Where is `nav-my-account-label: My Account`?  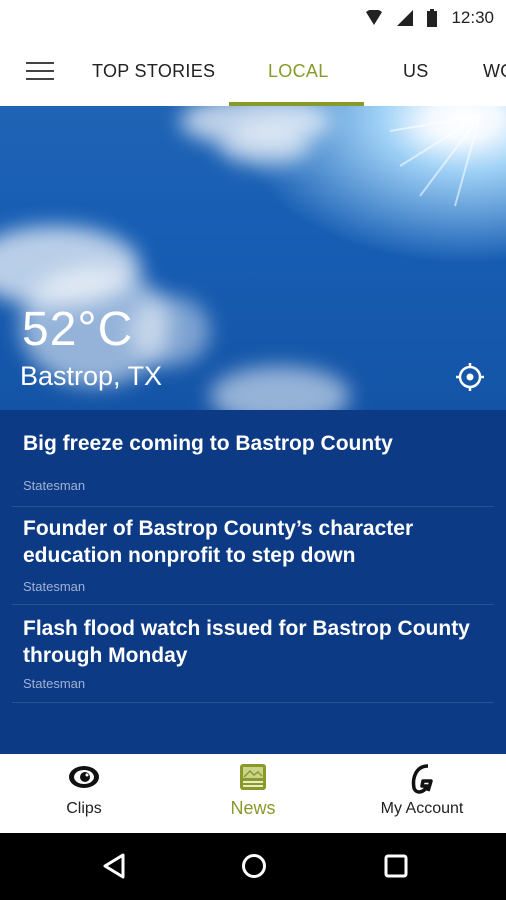 nav-my-account-label: My Account is located at coordinates (422, 808).